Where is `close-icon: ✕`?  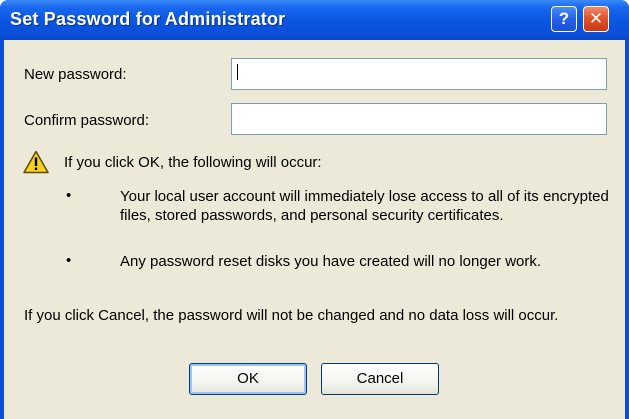
close-icon: ✕ is located at coordinates (596, 18).